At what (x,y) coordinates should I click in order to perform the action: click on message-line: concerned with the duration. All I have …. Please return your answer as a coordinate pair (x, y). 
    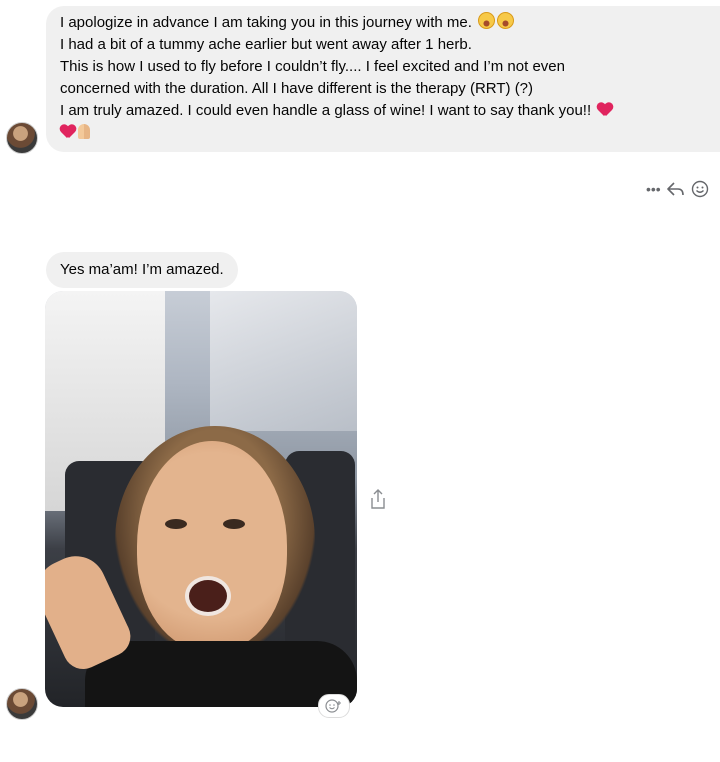
    Looking at the image, I should click on (297, 88).